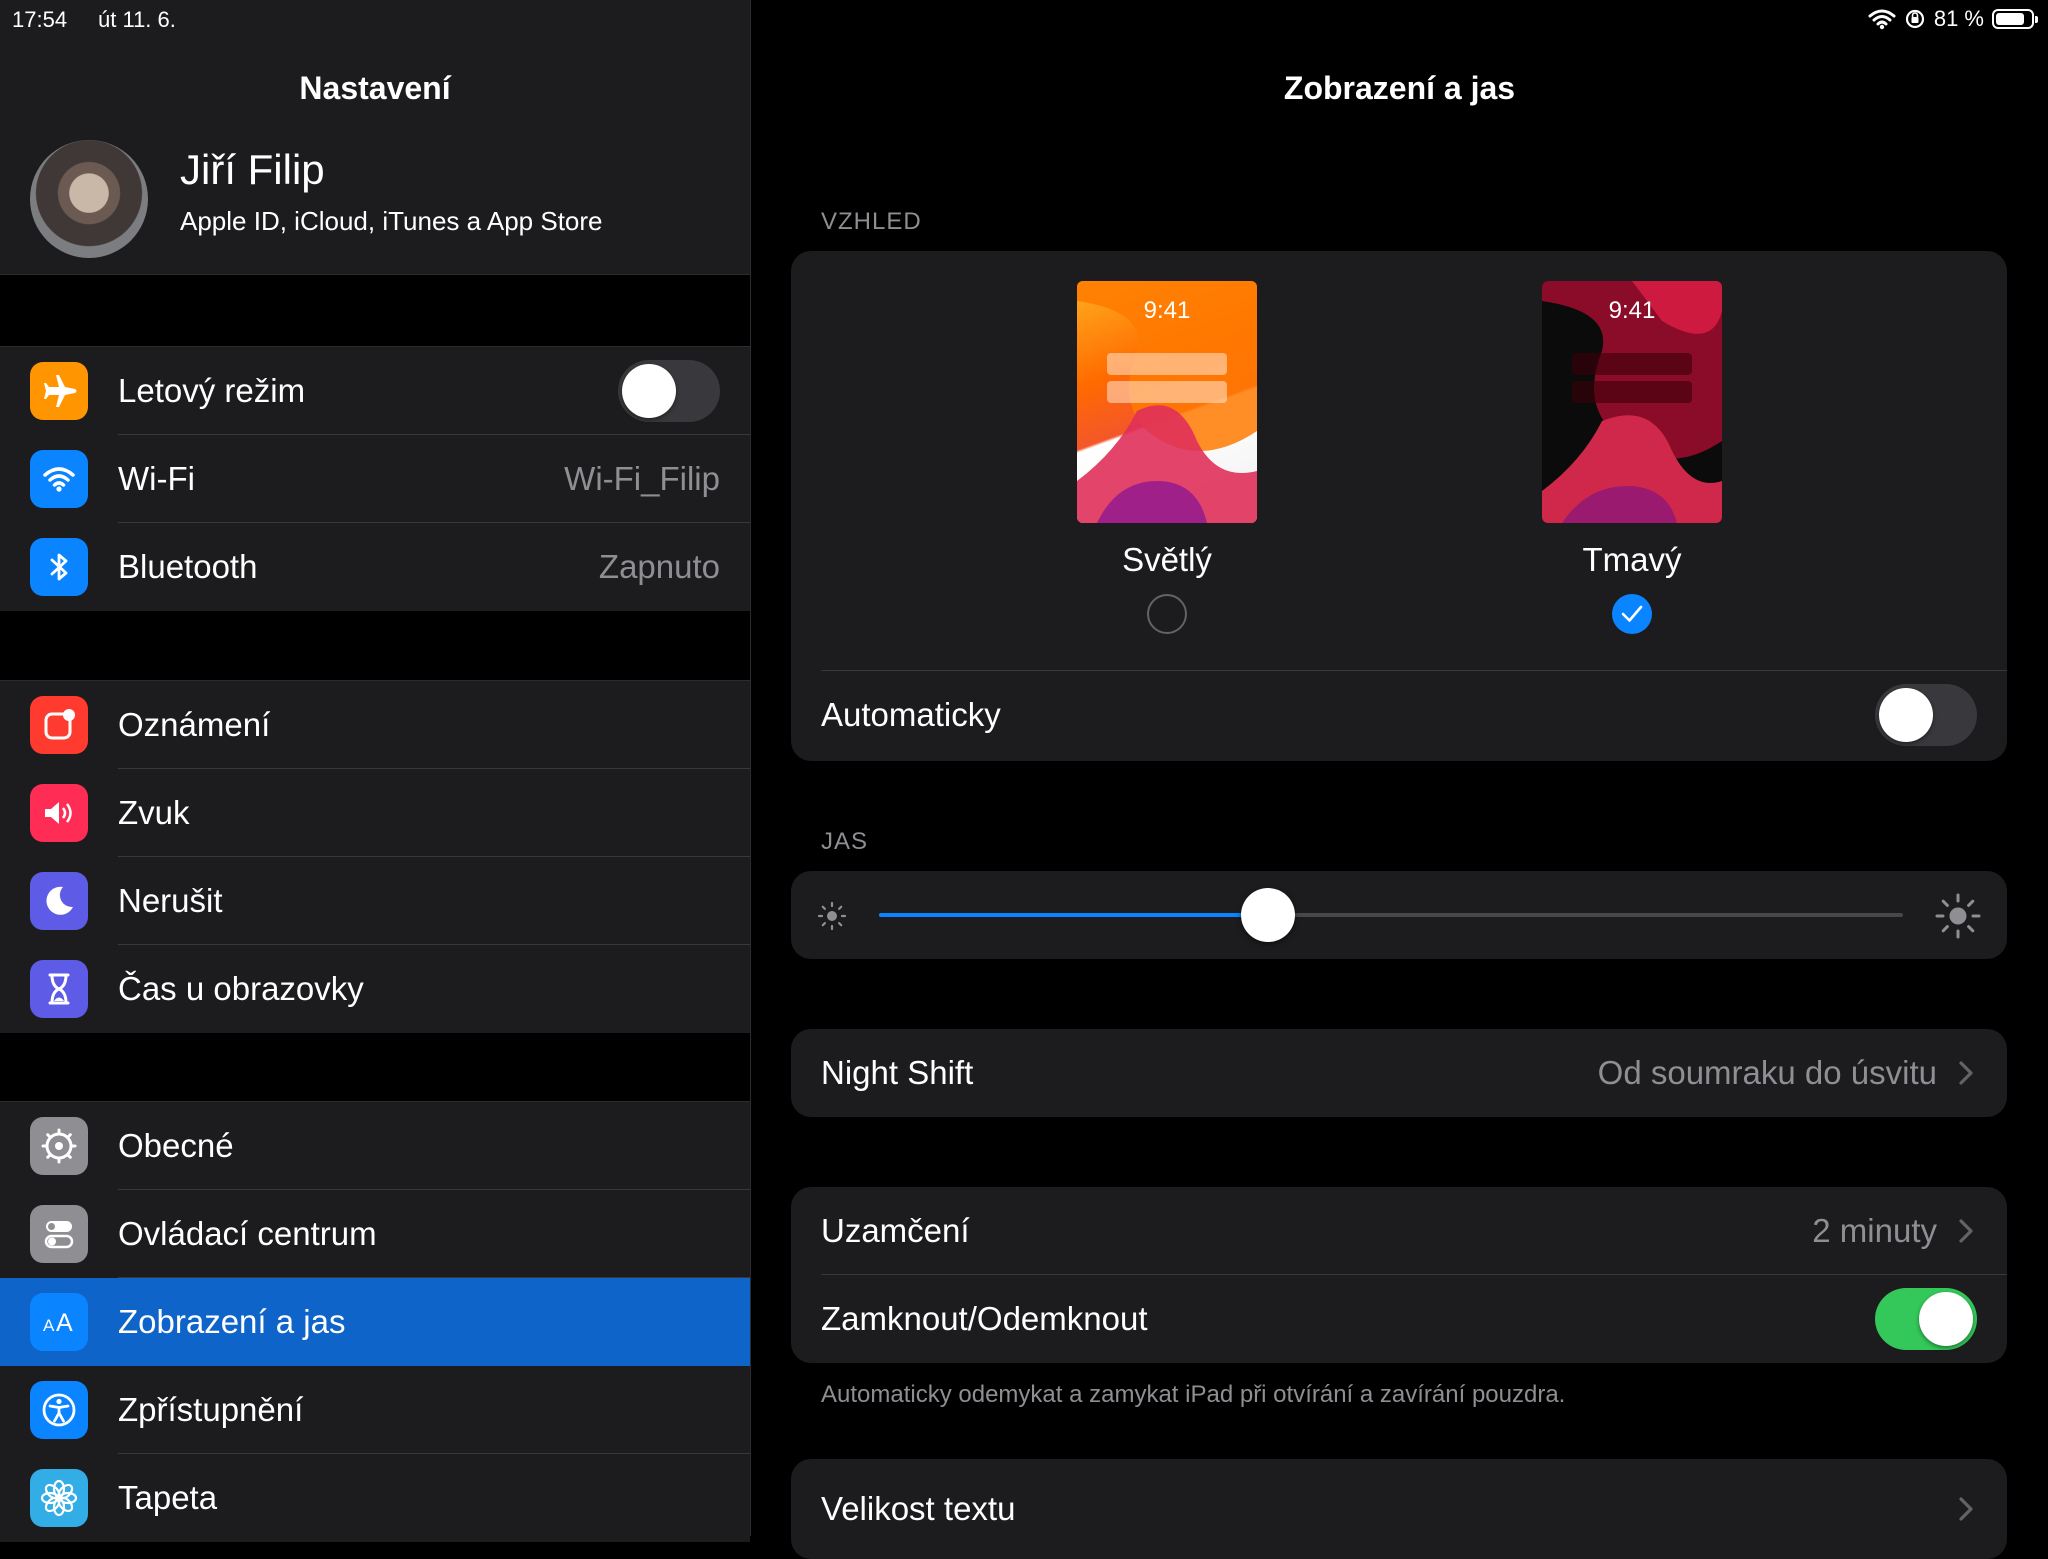  Describe the element at coordinates (59, 1146) in the screenshot. I see `gear-icon` at that location.